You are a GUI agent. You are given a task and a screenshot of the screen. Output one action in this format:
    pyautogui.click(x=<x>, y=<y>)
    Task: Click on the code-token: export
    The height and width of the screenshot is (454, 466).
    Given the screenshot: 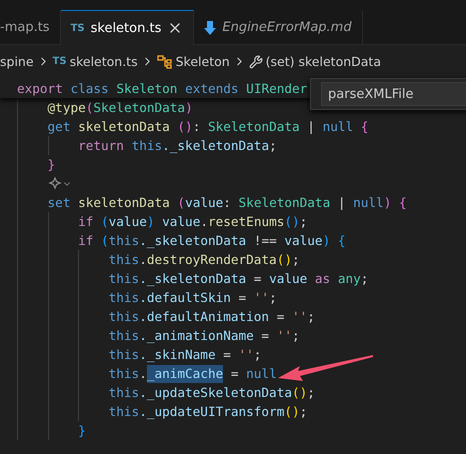 What is the action you would take?
    pyautogui.click(x=40, y=88)
    